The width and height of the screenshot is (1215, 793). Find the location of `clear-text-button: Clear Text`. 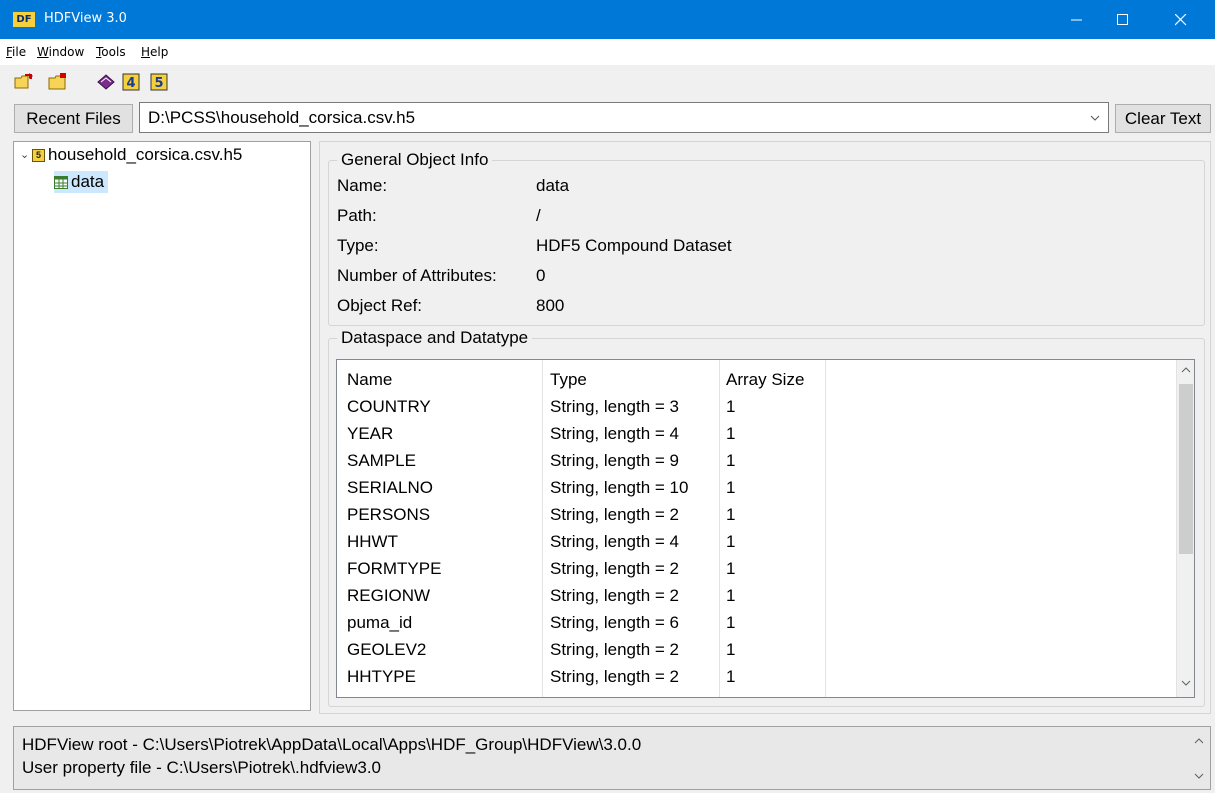

clear-text-button: Clear Text is located at coordinates (1163, 118).